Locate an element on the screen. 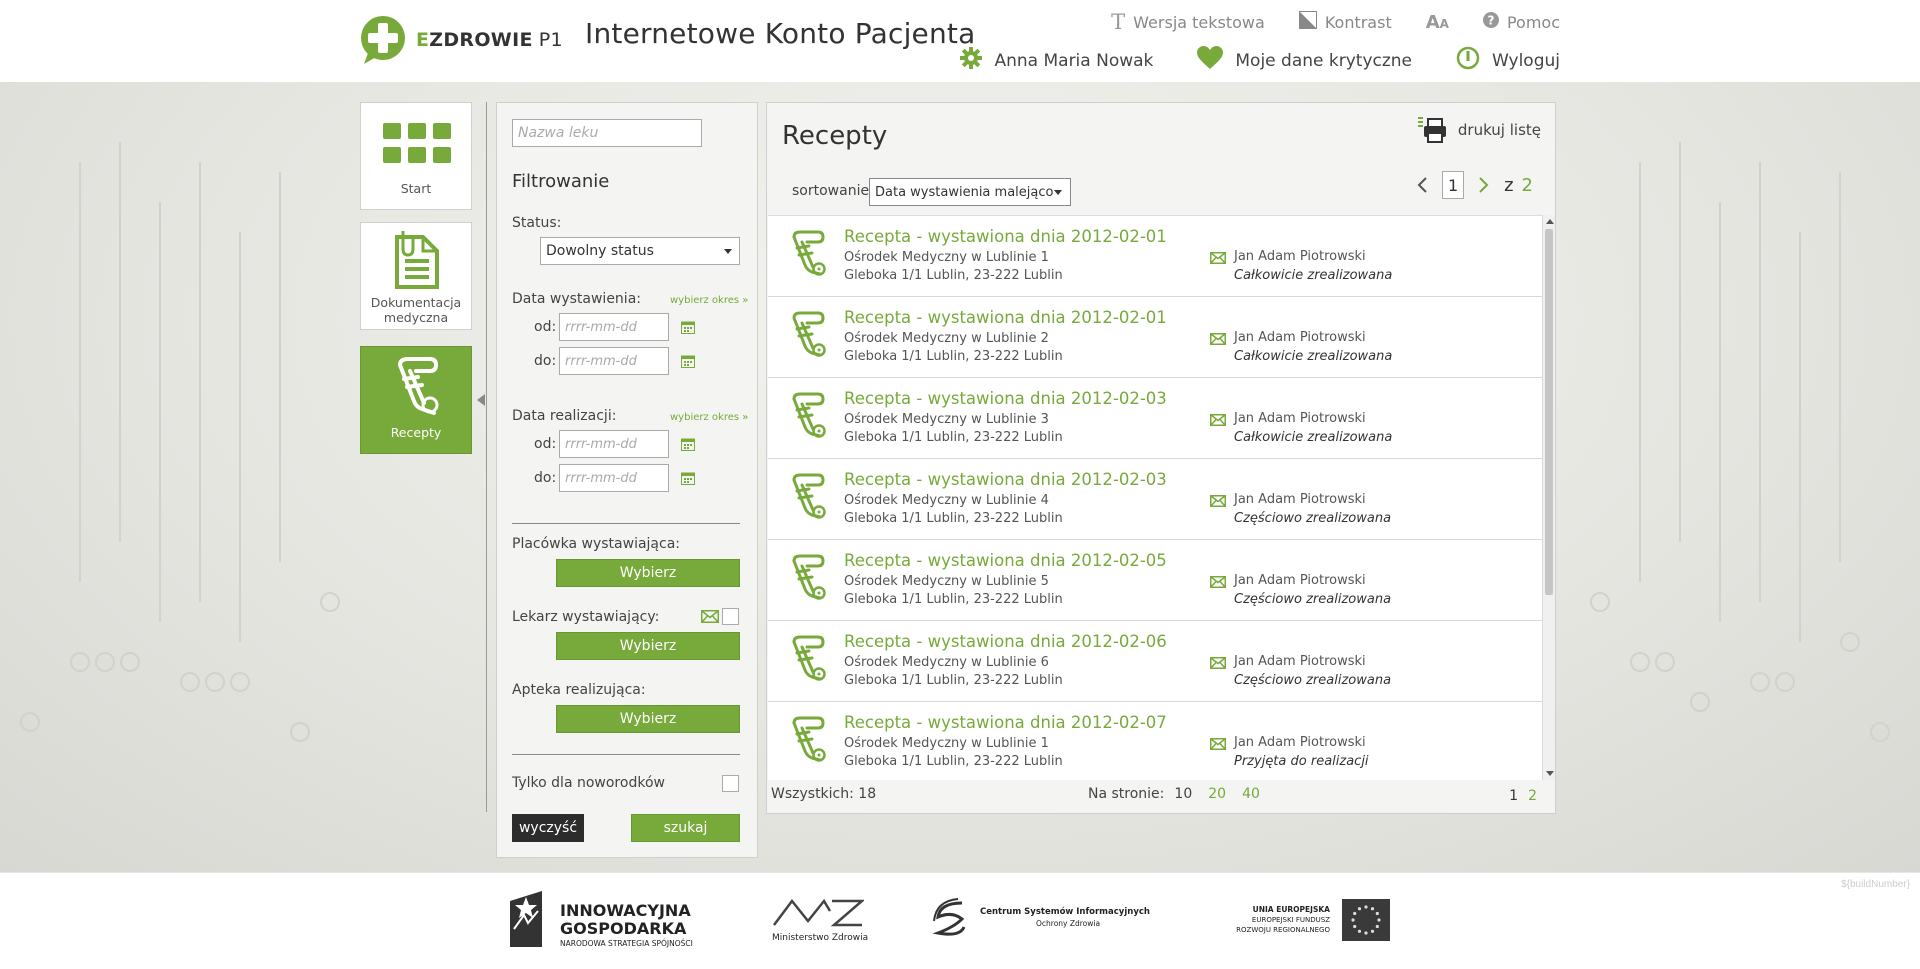  contrast-icon is located at coordinates (1307, 22).